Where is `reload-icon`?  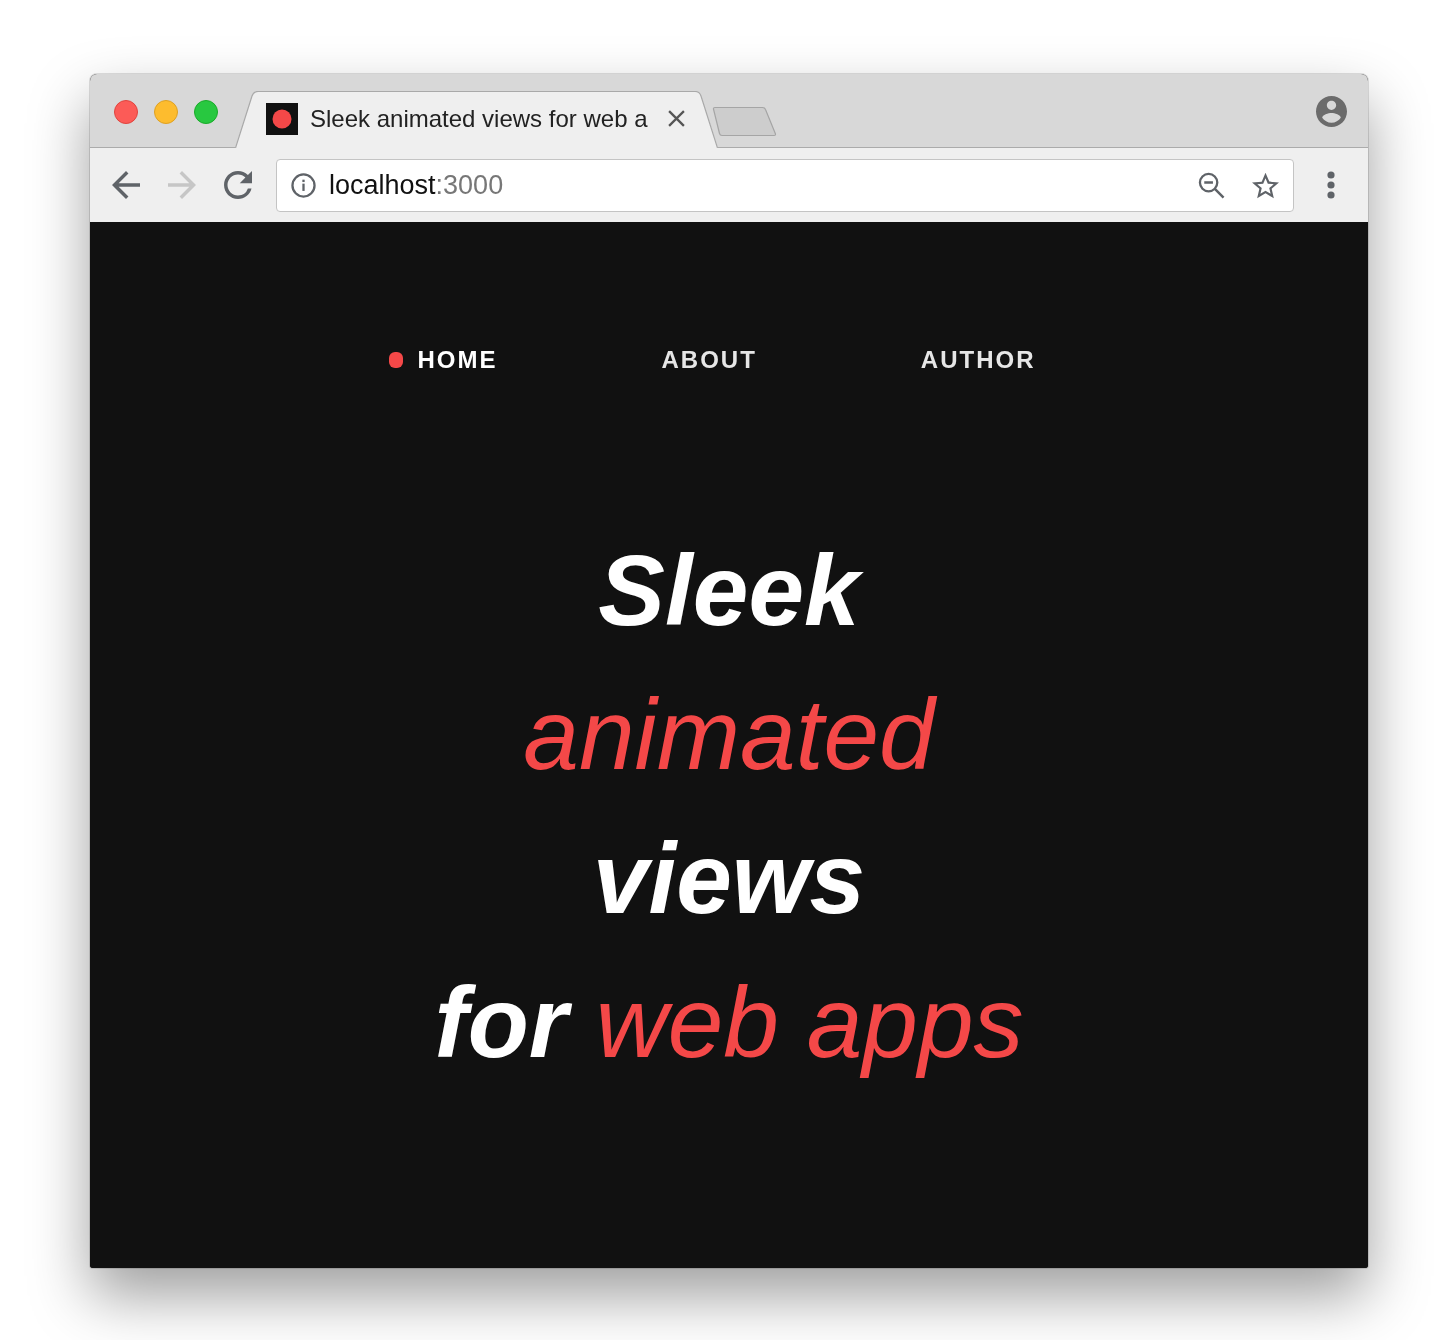 reload-icon is located at coordinates (238, 185).